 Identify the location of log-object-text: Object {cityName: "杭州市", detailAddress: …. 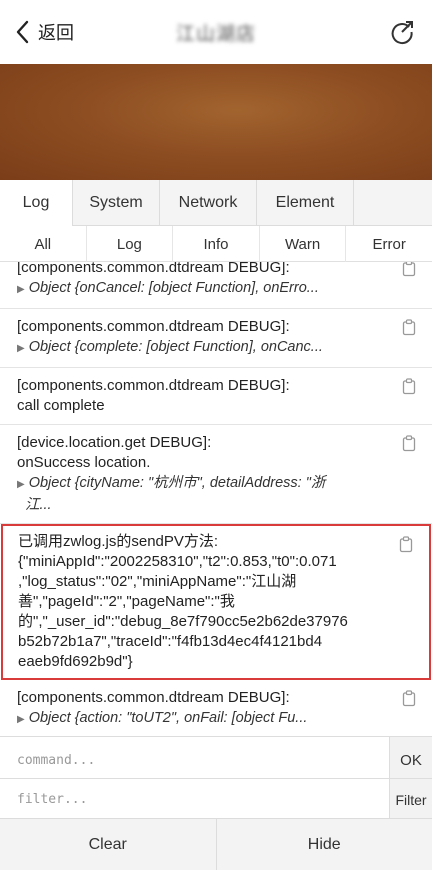
(177, 483).